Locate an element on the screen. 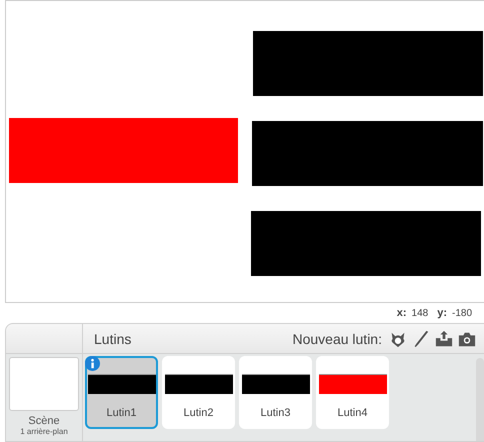  x-value: 148 is located at coordinates (420, 314).